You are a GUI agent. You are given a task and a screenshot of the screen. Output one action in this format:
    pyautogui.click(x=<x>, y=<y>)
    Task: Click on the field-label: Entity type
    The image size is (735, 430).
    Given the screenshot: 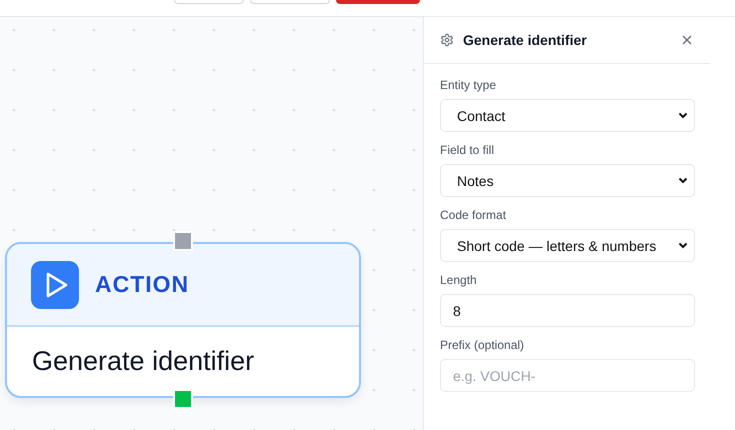 What is the action you would take?
    pyautogui.click(x=469, y=85)
    